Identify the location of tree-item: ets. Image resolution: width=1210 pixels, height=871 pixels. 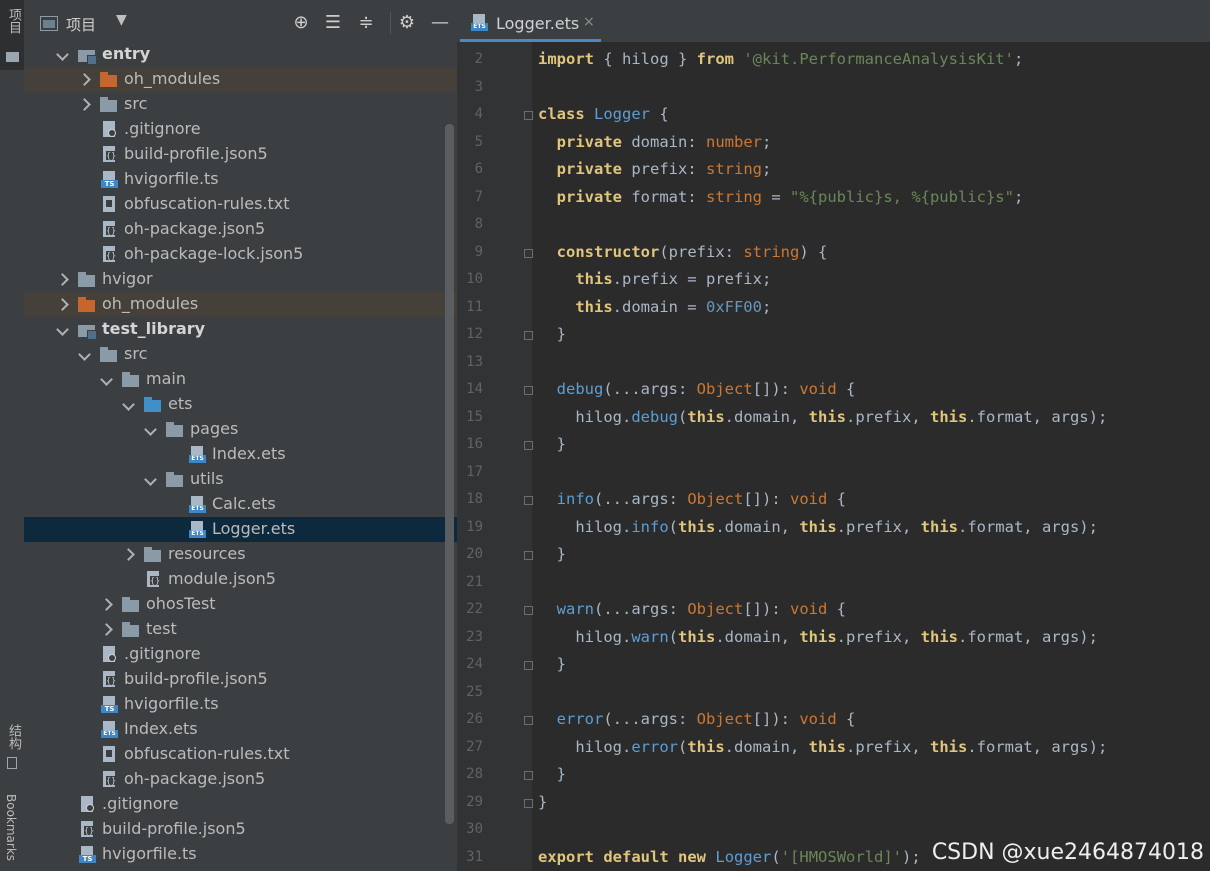
(240, 404).